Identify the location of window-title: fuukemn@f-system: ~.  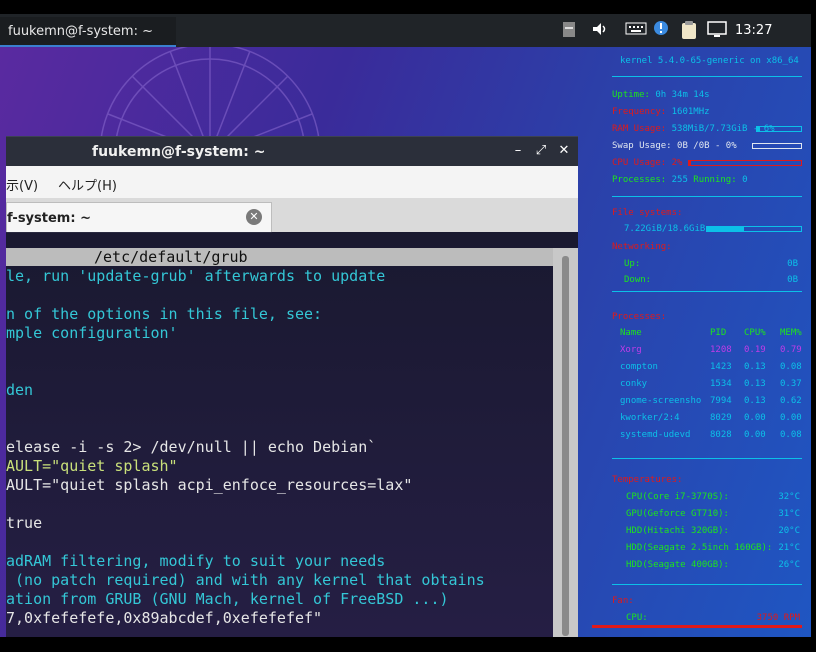
(179, 152).